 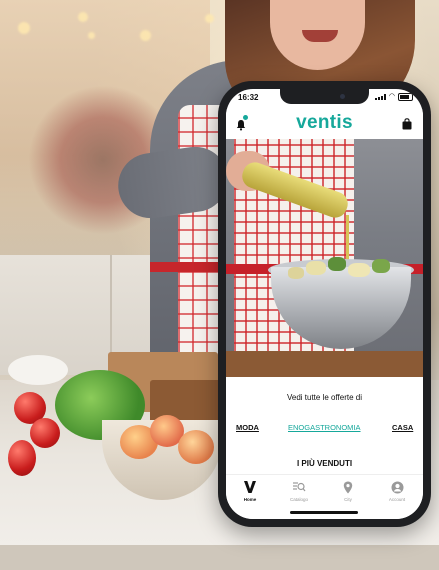 I want to click on hero-board, so click(x=324, y=364).